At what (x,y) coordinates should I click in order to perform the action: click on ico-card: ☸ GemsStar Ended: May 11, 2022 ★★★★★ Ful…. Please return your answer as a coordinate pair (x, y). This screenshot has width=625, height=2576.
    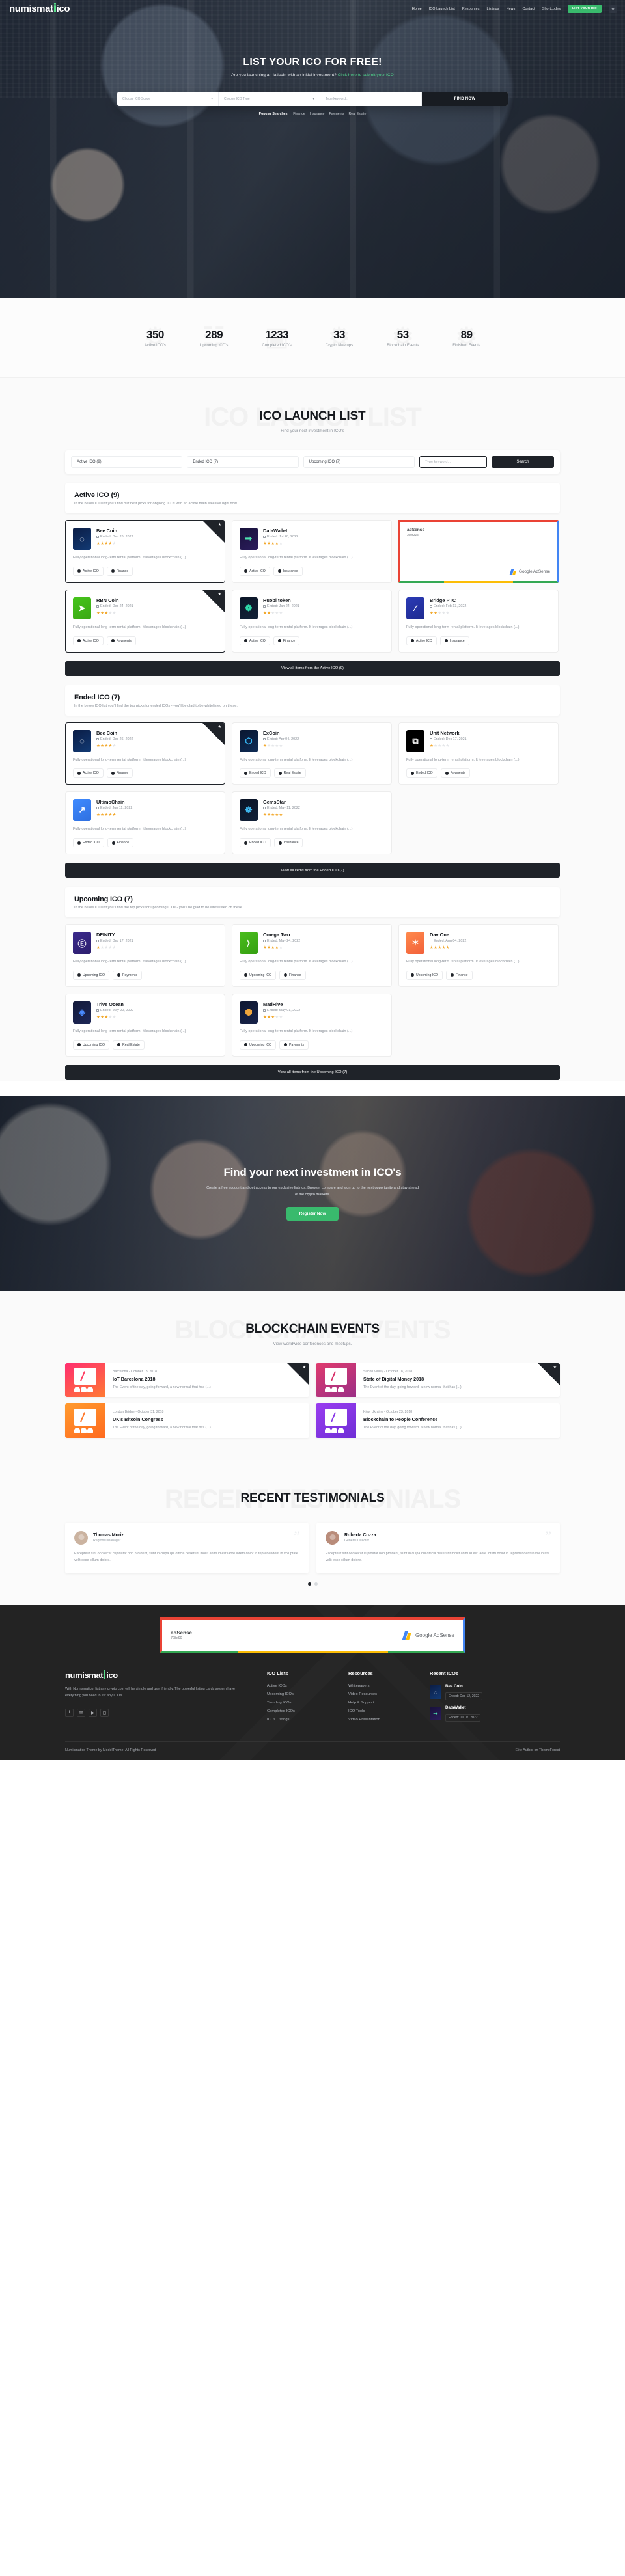
    Looking at the image, I should click on (312, 823).